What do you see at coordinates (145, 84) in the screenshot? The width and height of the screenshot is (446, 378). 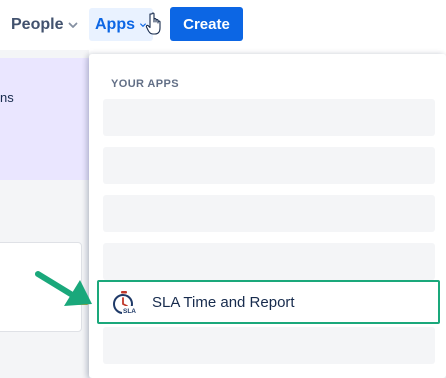 I see `section-title-your-apps: YOUR APPS` at bounding box center [145, 84].